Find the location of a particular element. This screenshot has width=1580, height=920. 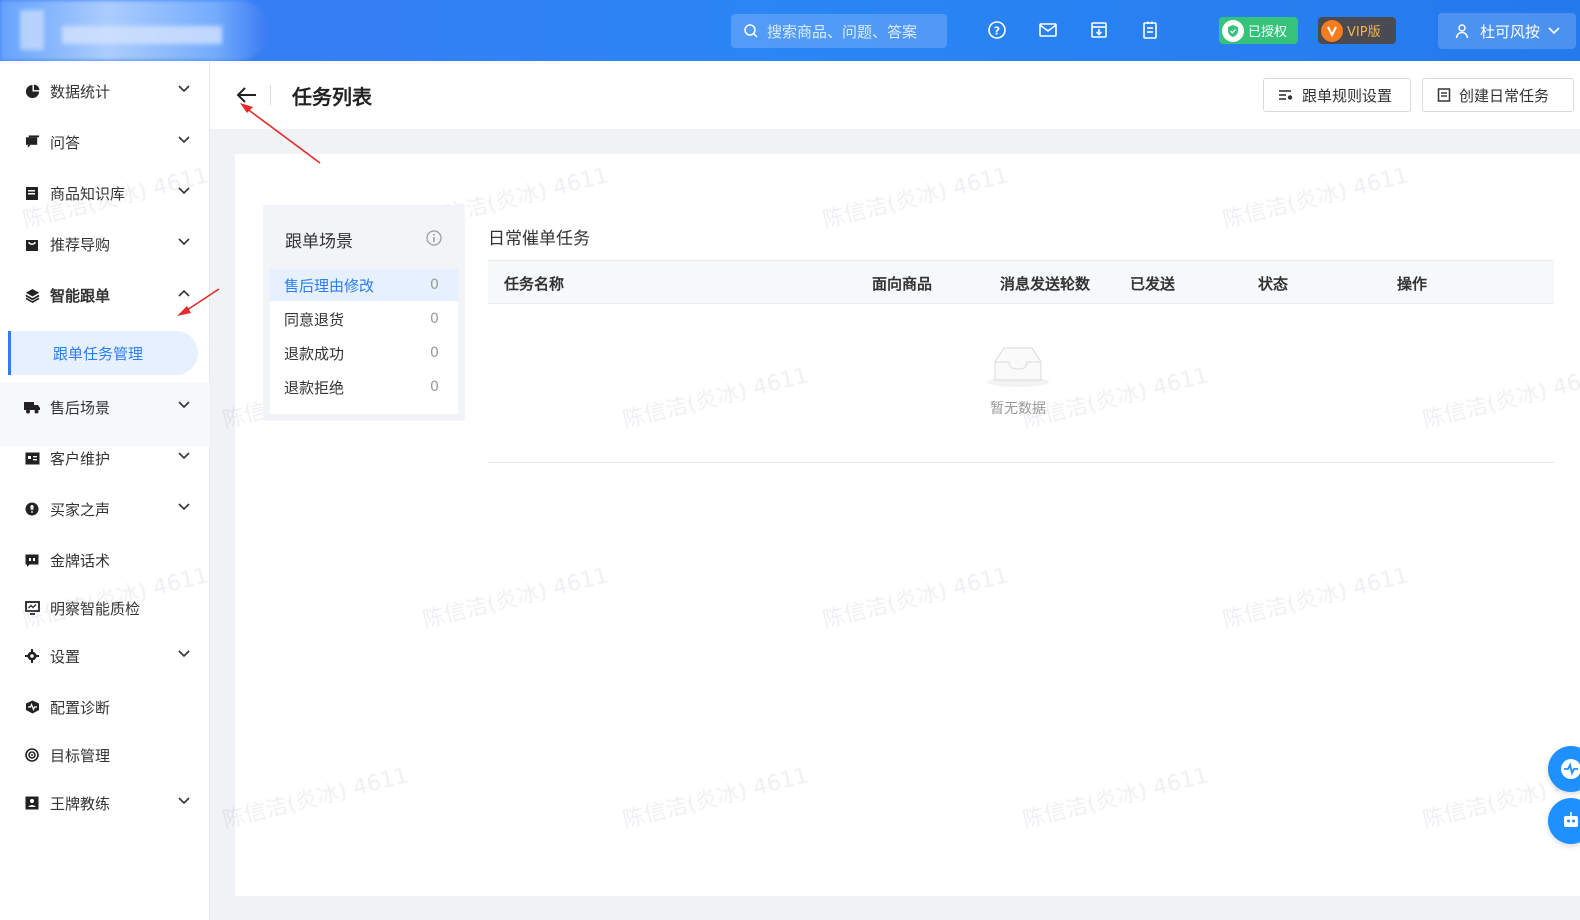

column-header: 状态 is located at coordinates (1273, 284).